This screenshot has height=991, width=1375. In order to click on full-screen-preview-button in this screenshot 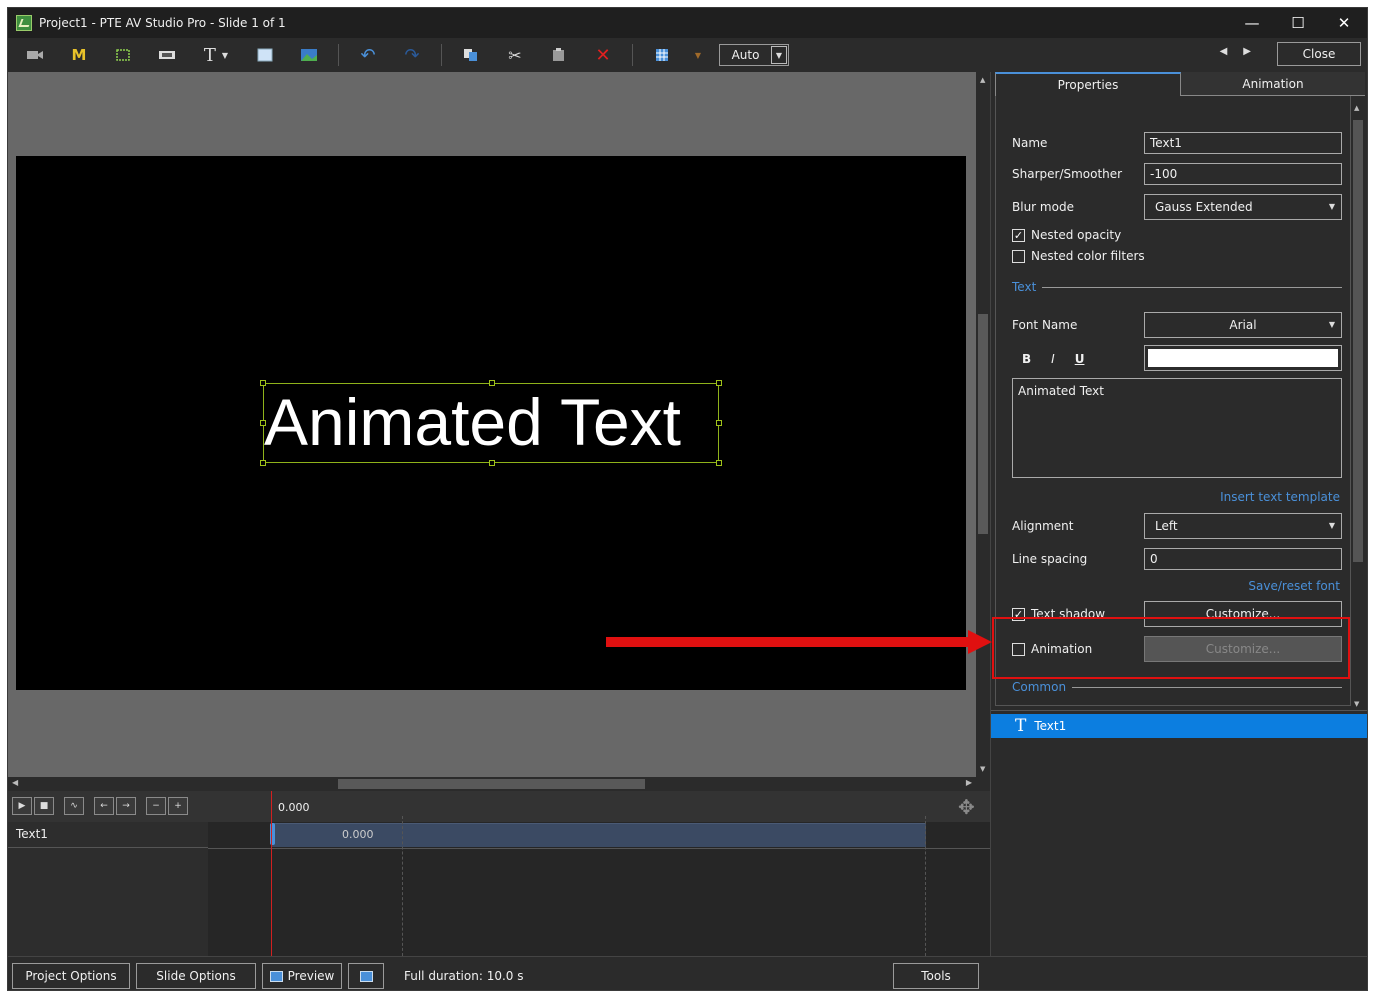, I will do `click(366, 976)`.